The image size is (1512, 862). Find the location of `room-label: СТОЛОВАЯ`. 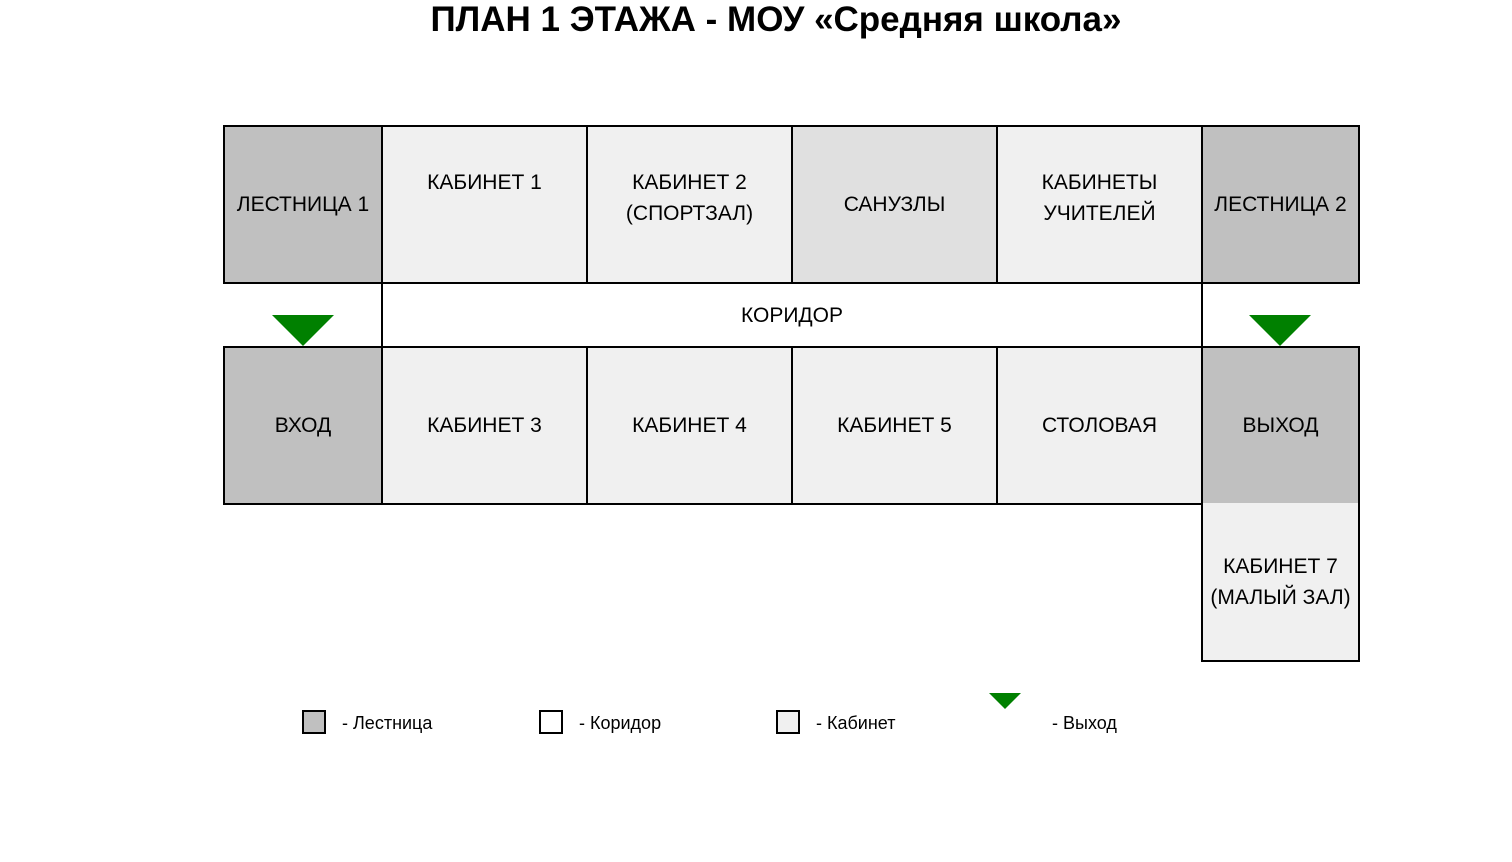

room-label: СТОЛОВАЯ is located at coordinates (1099, 425).